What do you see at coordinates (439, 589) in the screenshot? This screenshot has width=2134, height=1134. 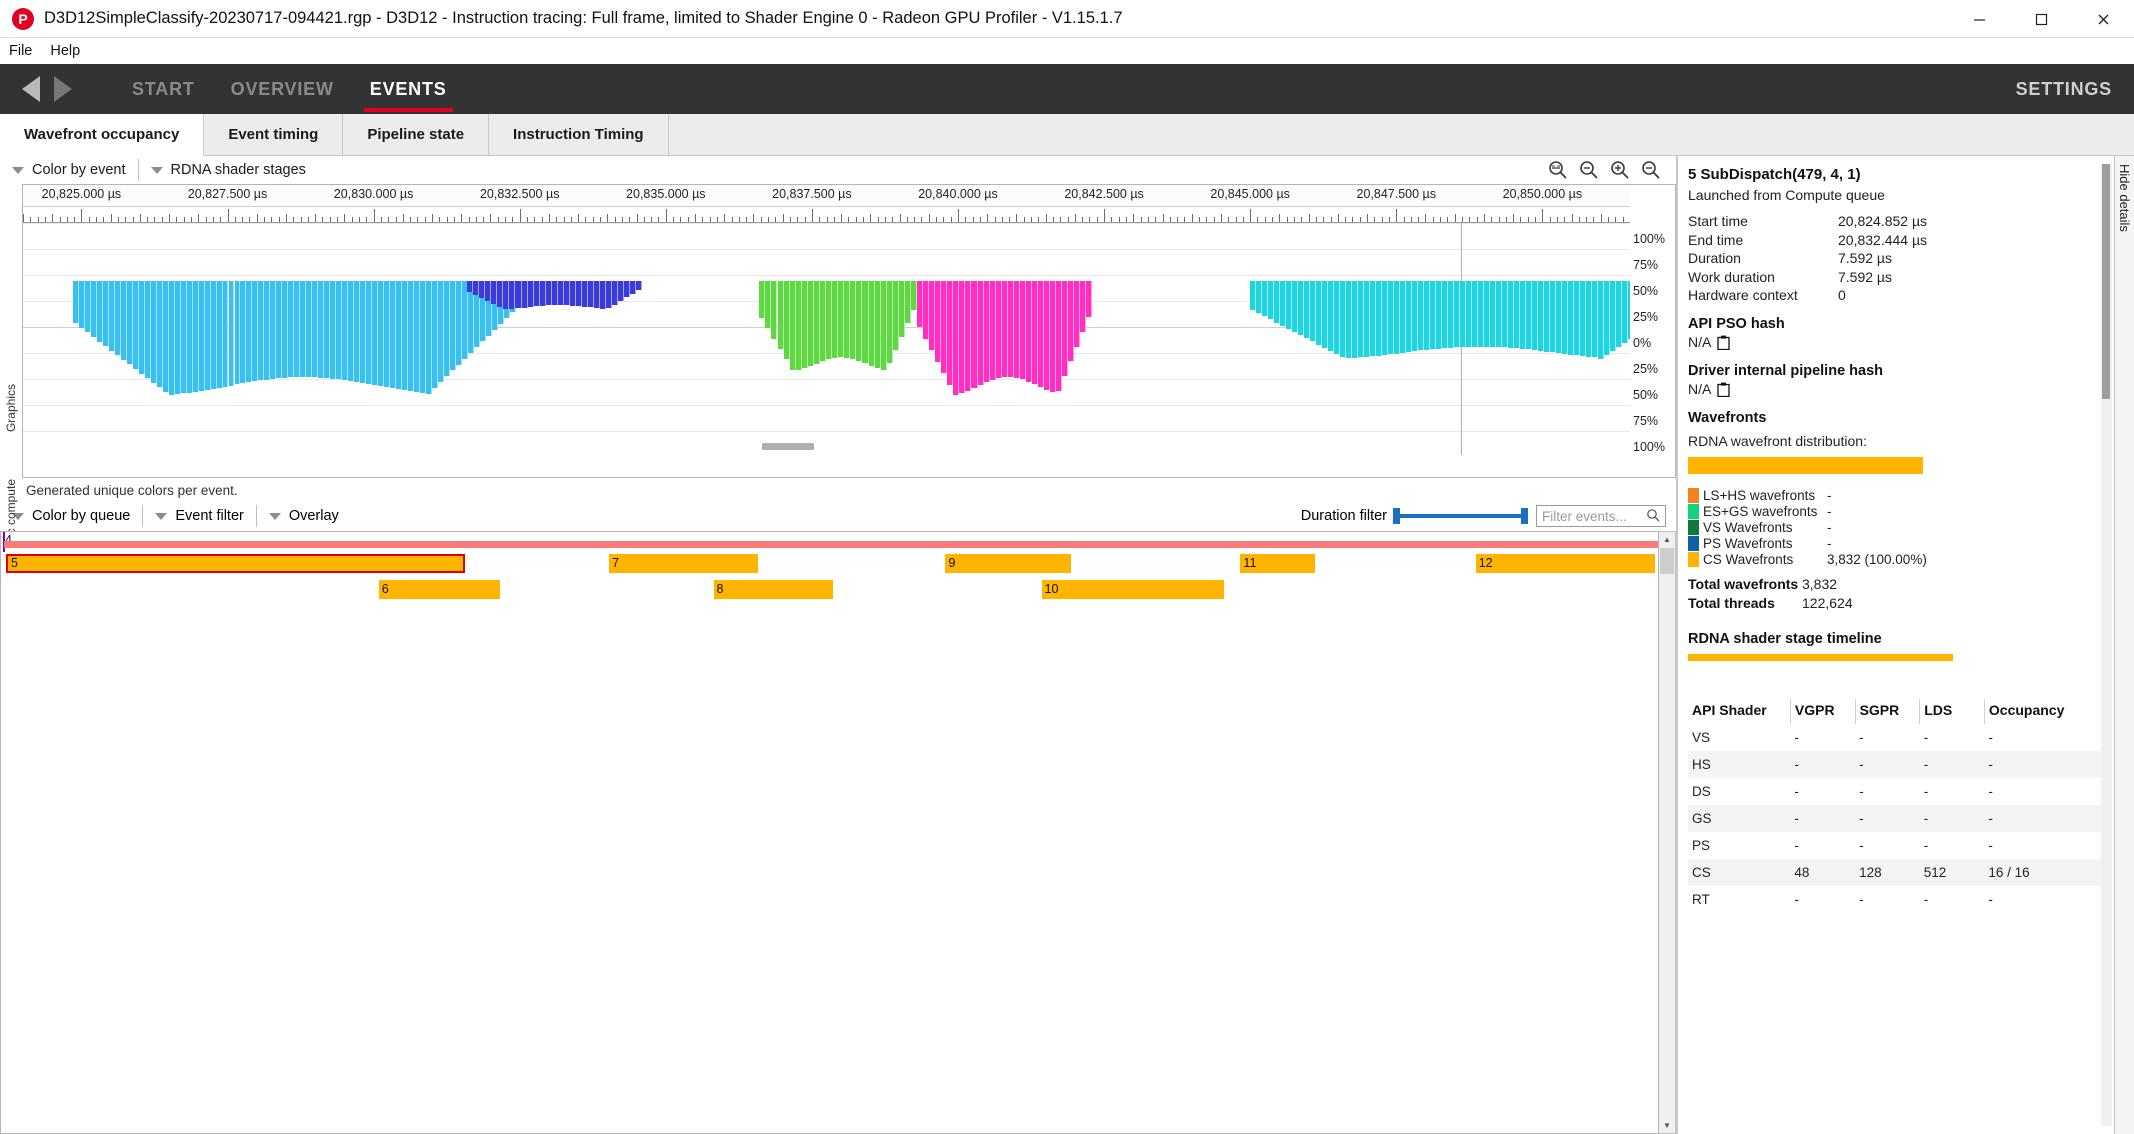 I see `event-bar: 6` at bounding box center [439, 589].